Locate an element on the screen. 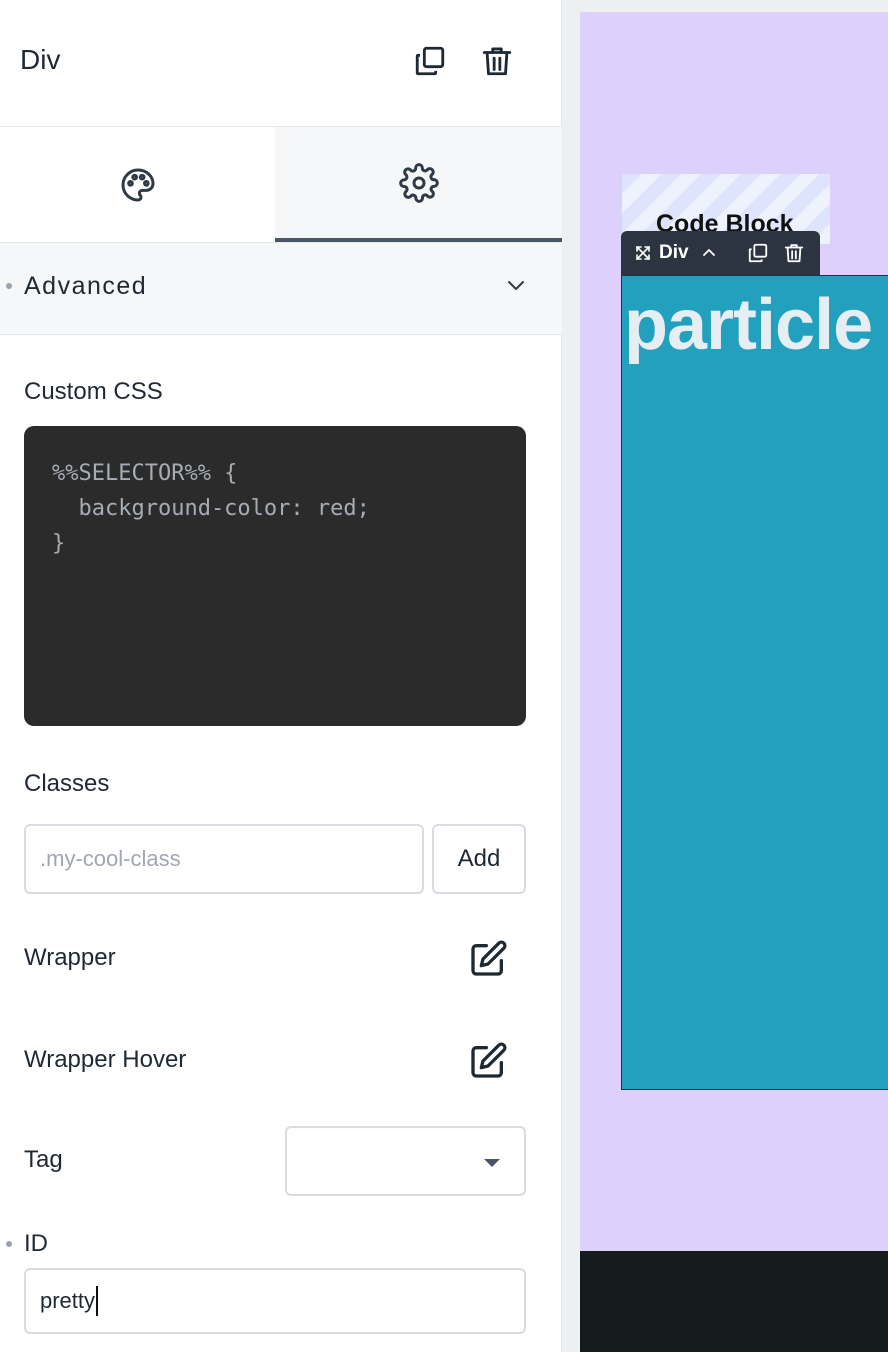 This screenshot has height=1352, width=888. custom-css-label: Custom CSS is located at coordinates (93, 391).